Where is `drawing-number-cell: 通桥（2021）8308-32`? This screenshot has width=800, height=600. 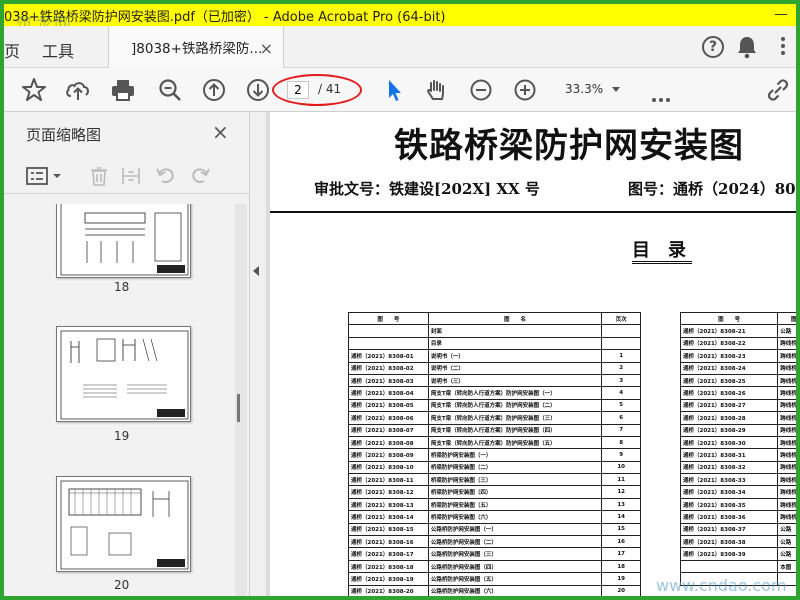
drawing-number-cell: 通桥（2021）8308-32 is located at coordinates (729, 467).